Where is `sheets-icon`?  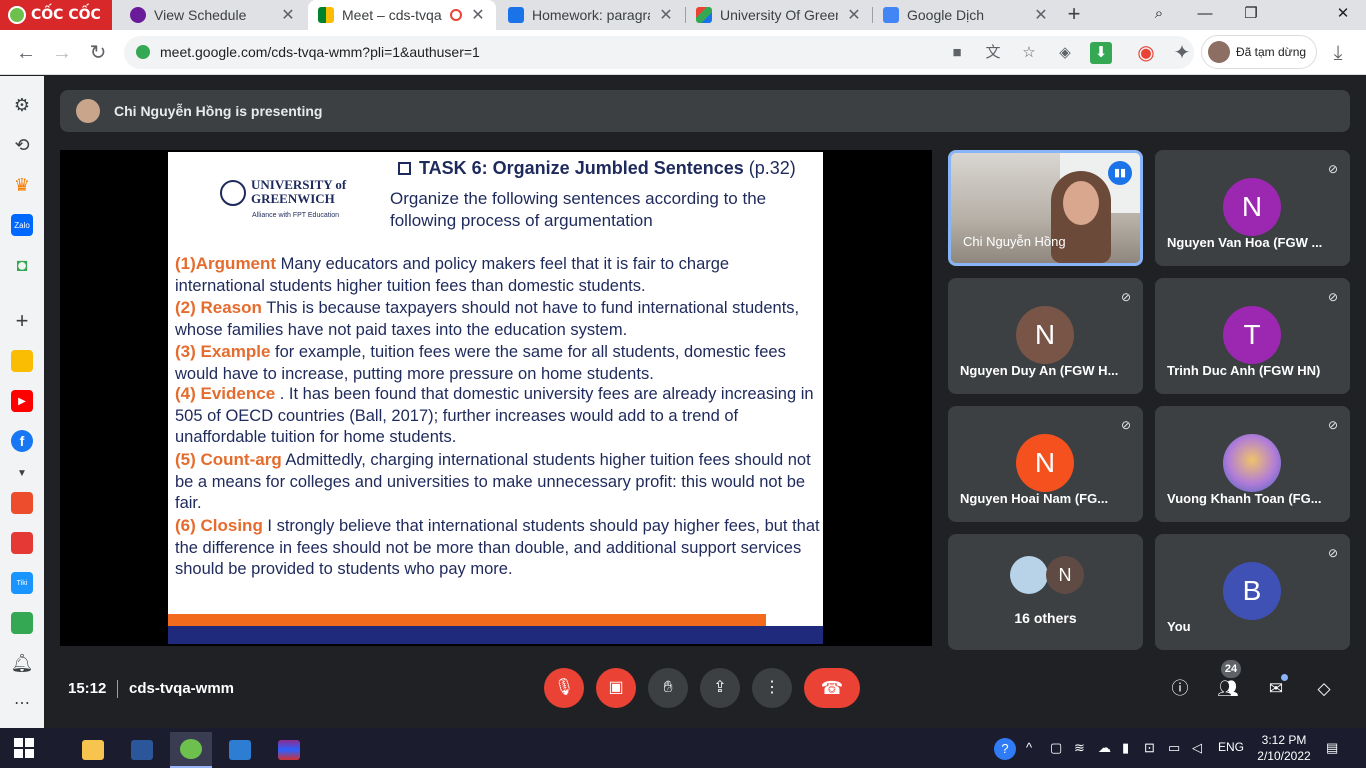 sheets-icon is located at coordinates (22, 623).